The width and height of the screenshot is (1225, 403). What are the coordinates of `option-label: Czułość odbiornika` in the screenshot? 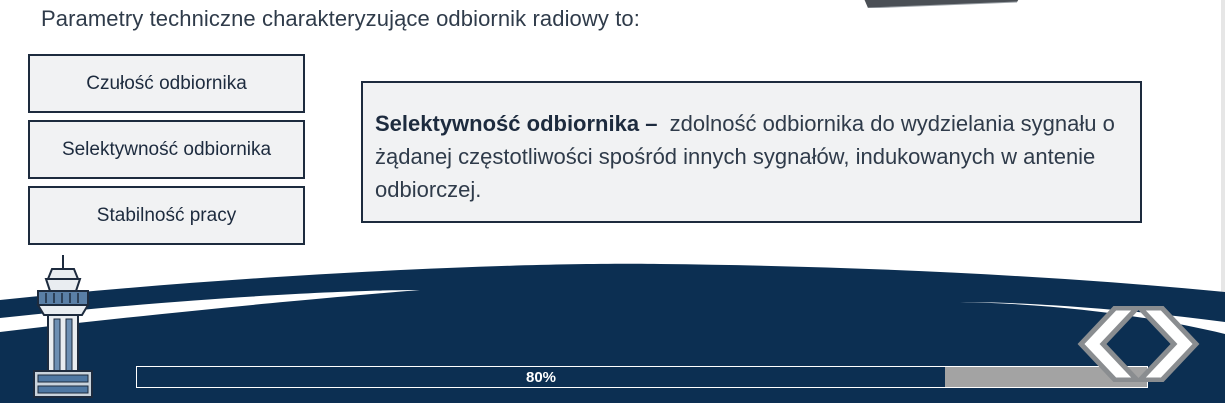 It's located at (166, 83).